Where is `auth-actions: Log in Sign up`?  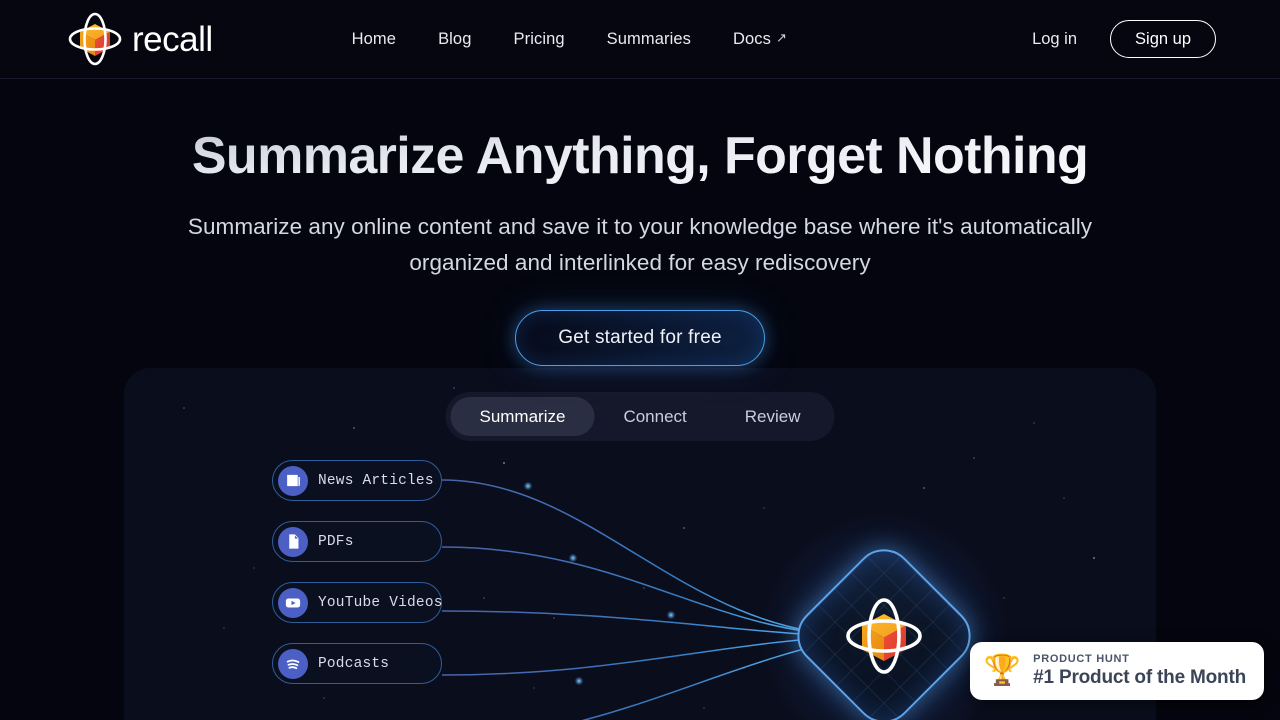 auth-actions: Log in Sign up is located at coordinates (1124, 39).